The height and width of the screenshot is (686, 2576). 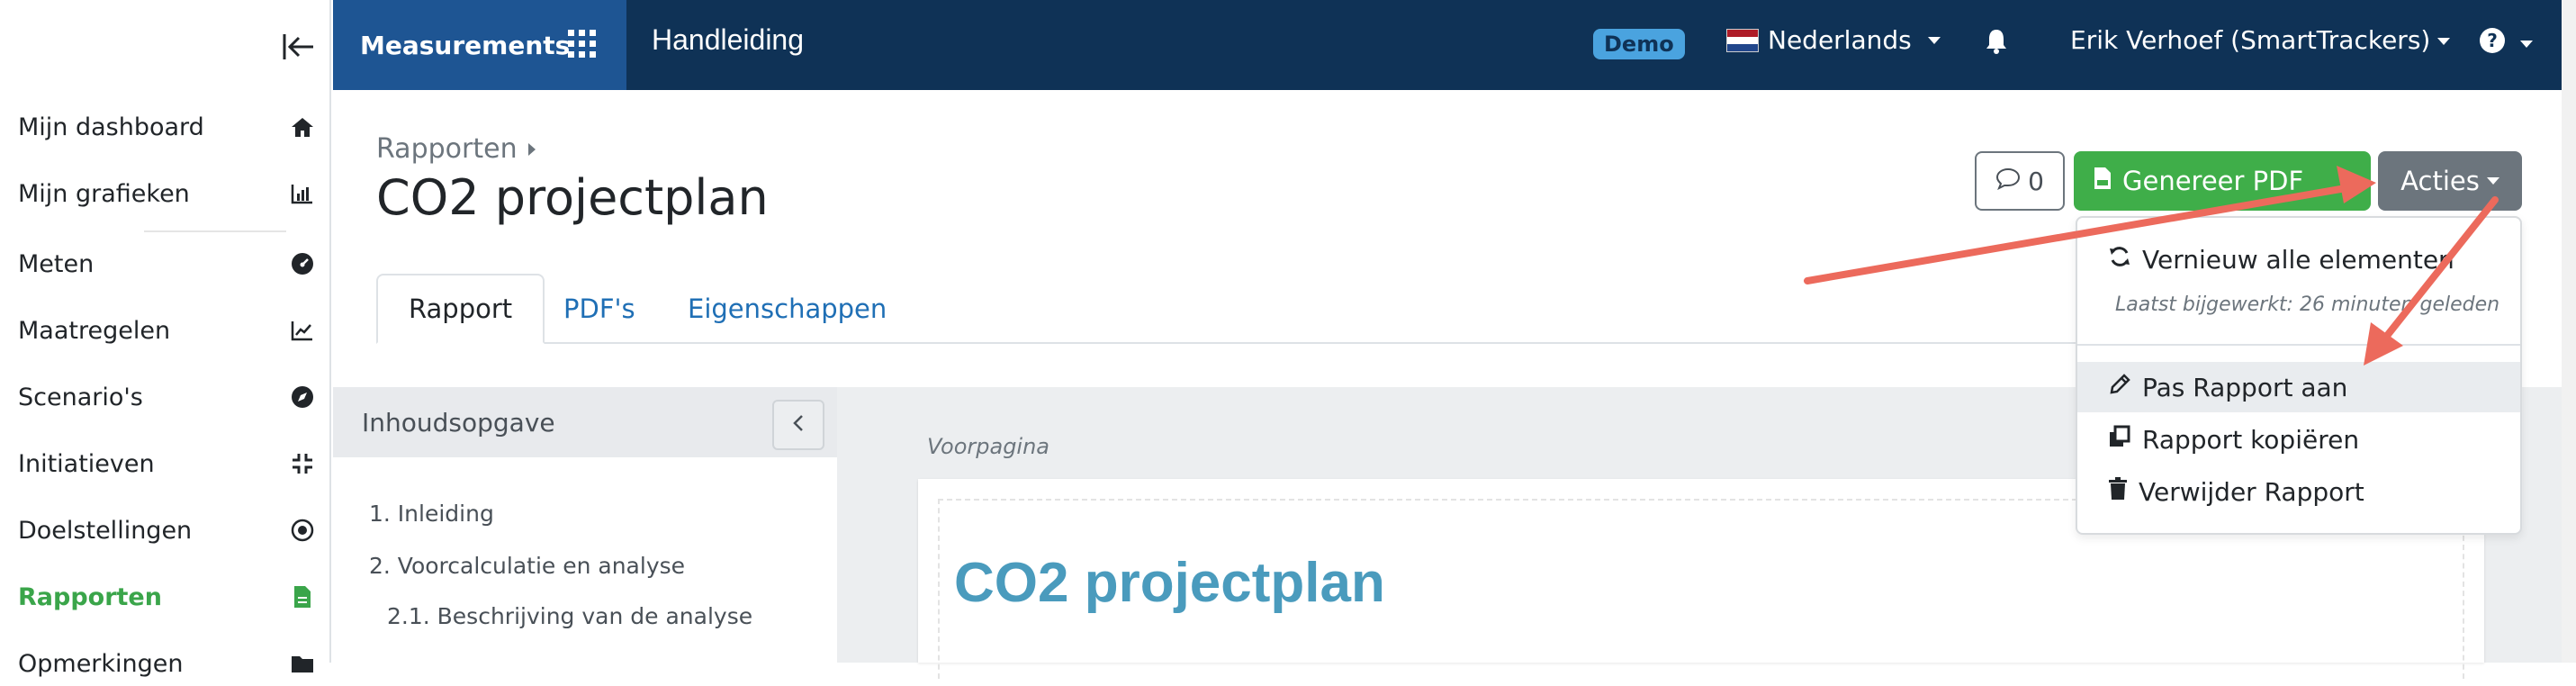 What do you see at coordinates (465, 45) in the screenshot?
I see `brand-label: Measurements` at bounding box center [465, 45].